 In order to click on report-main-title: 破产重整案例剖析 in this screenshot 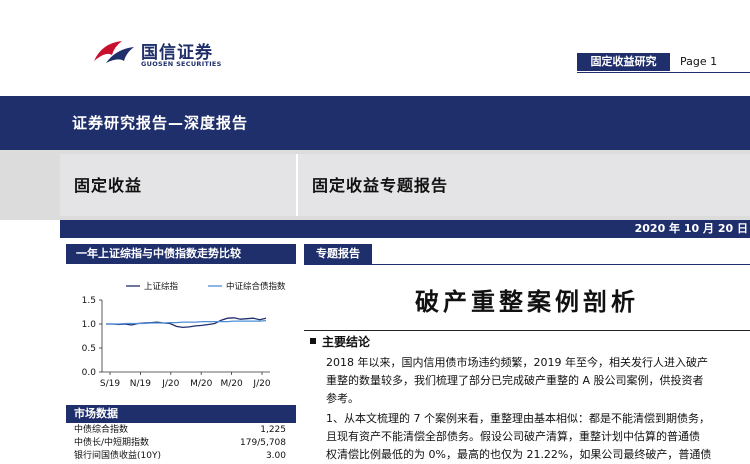, I will do `click(527, 302)`.